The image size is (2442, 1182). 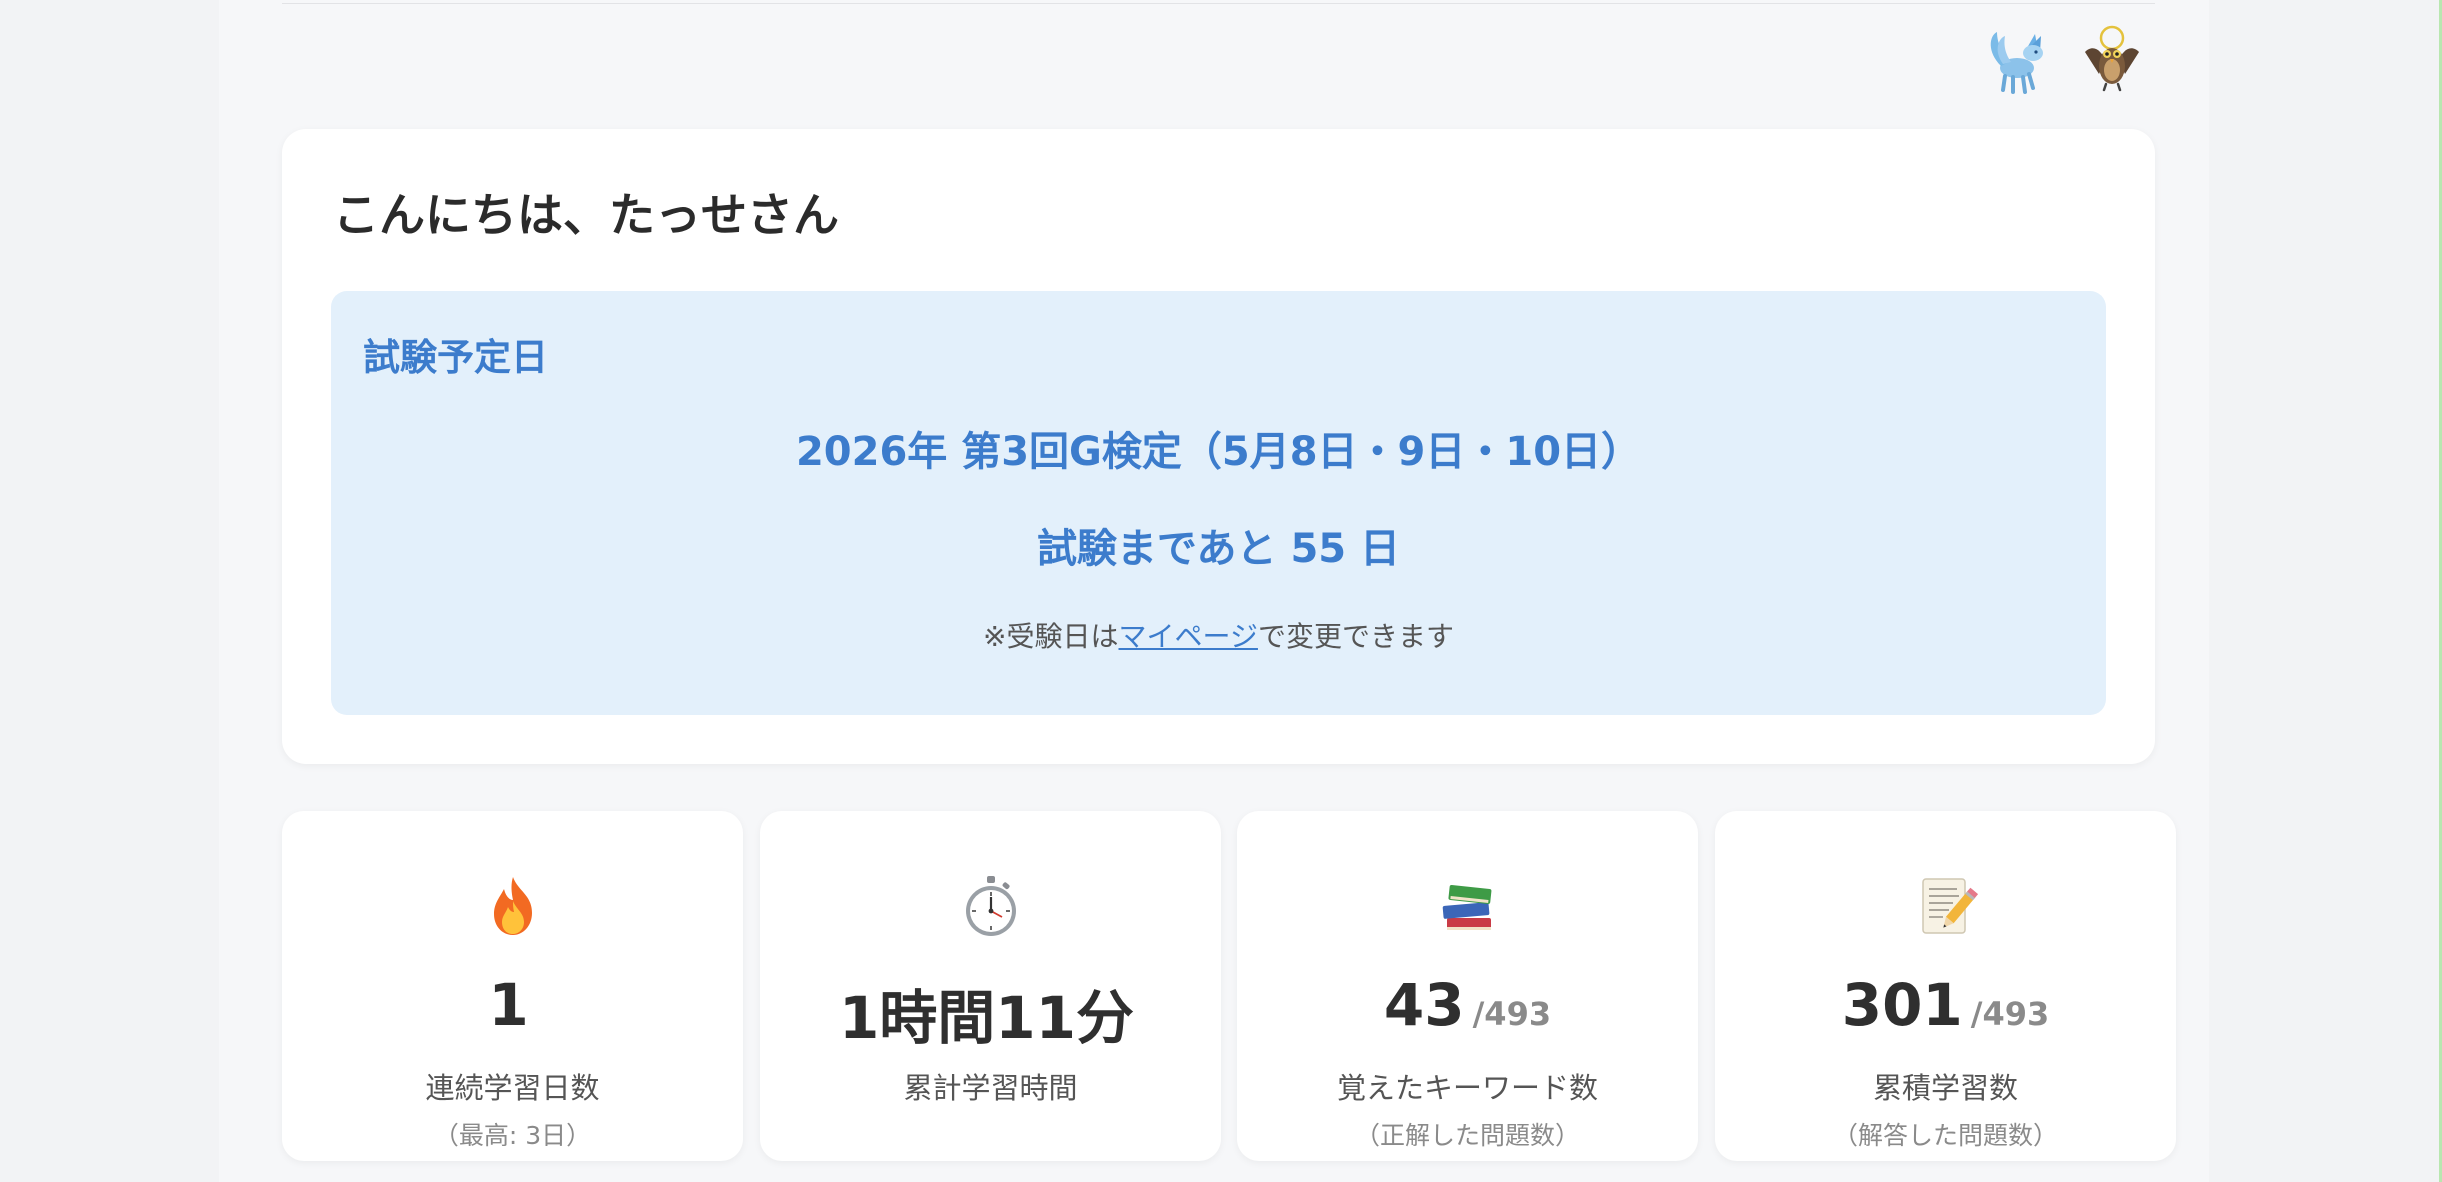 What do you see at coordinates (990, 1088) in the screenshot?
I see `stat-label: 累計学習時間` at bounding box center [990, 1088].